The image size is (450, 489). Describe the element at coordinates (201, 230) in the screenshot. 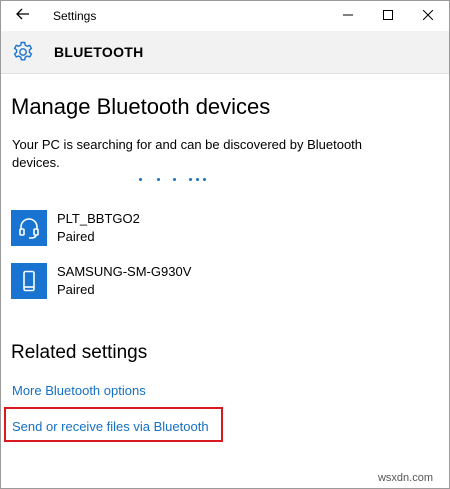

I see `device-item-plt-bbtgo2: PLT_BBTGO2 Paired` at that location.